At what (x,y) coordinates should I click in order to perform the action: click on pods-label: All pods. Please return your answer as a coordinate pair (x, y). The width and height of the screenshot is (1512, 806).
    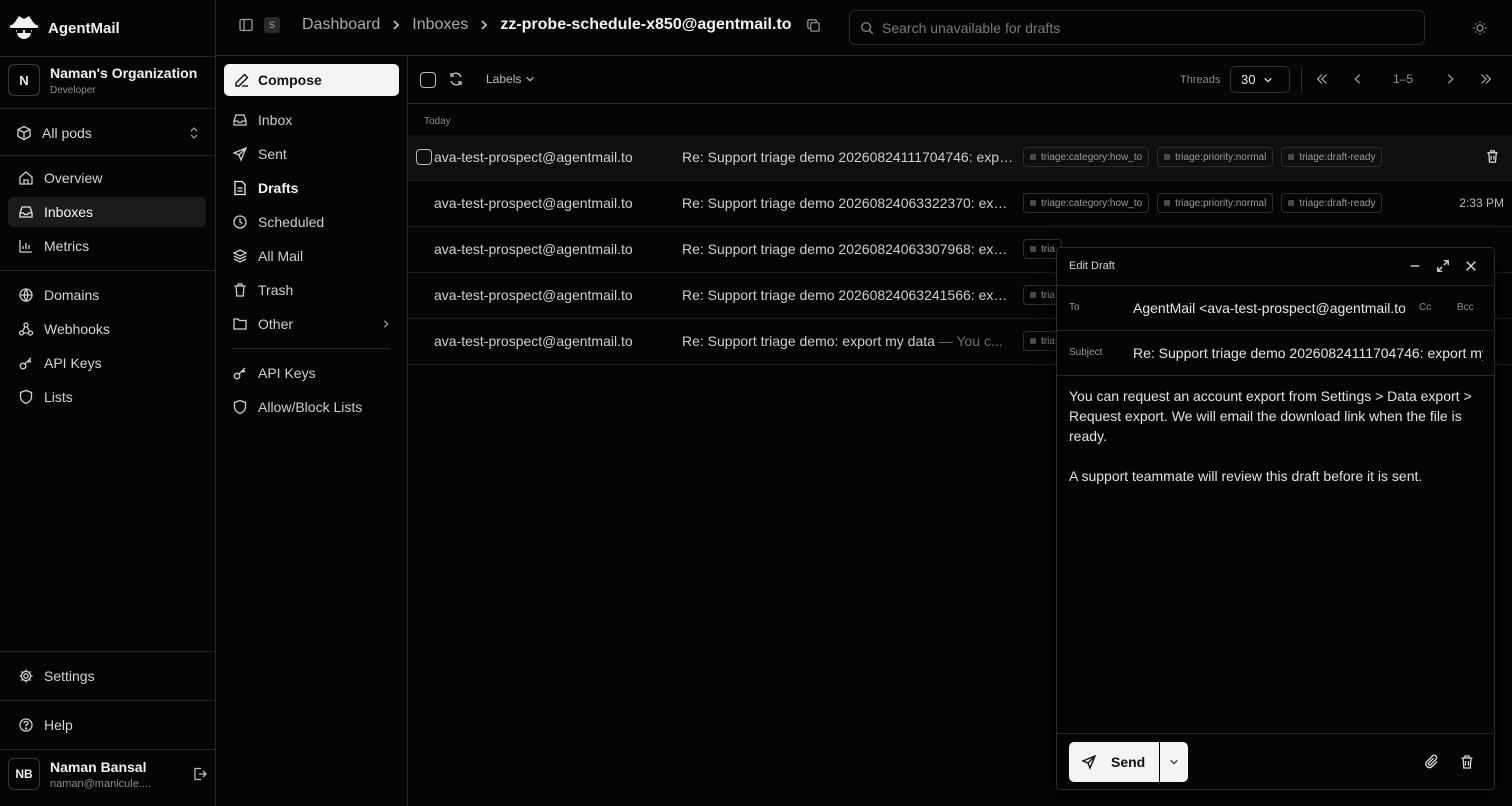
    Looking at the image, I should click on (67, 133).